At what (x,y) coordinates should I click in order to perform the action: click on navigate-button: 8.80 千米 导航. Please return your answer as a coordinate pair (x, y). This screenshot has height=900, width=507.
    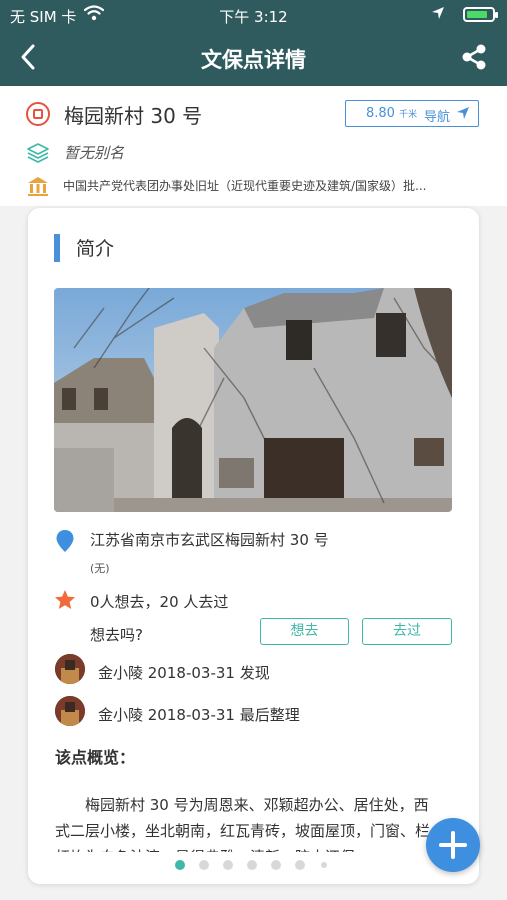
    Looking at the image, I should click on (412, 113).